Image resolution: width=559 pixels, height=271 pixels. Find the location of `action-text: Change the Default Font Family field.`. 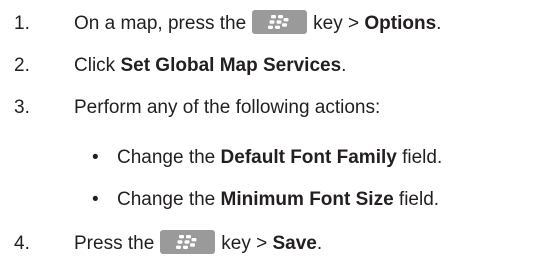

action-text: Change the Default Font Family field. is located at coordinates (279, 158).